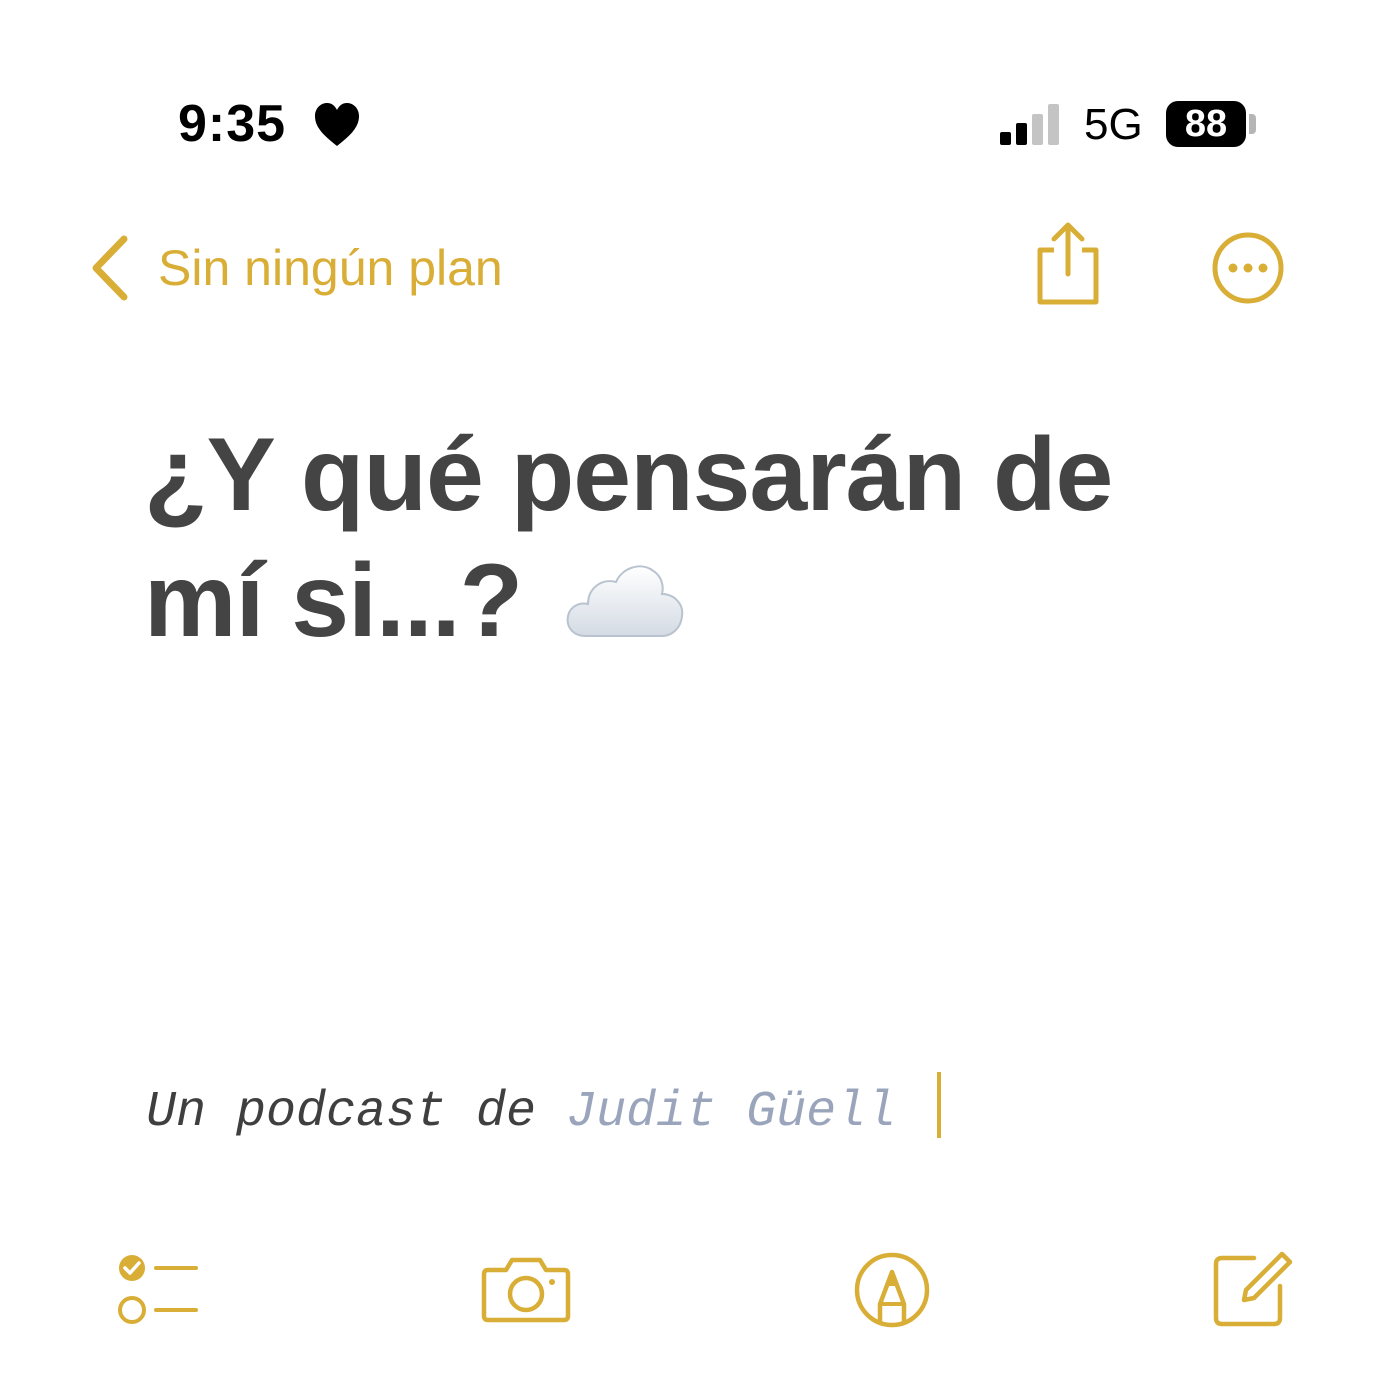  Describe the element at coordinates (1029, 124) in the screenshot. I see `cellular-signal-icon` at that location.